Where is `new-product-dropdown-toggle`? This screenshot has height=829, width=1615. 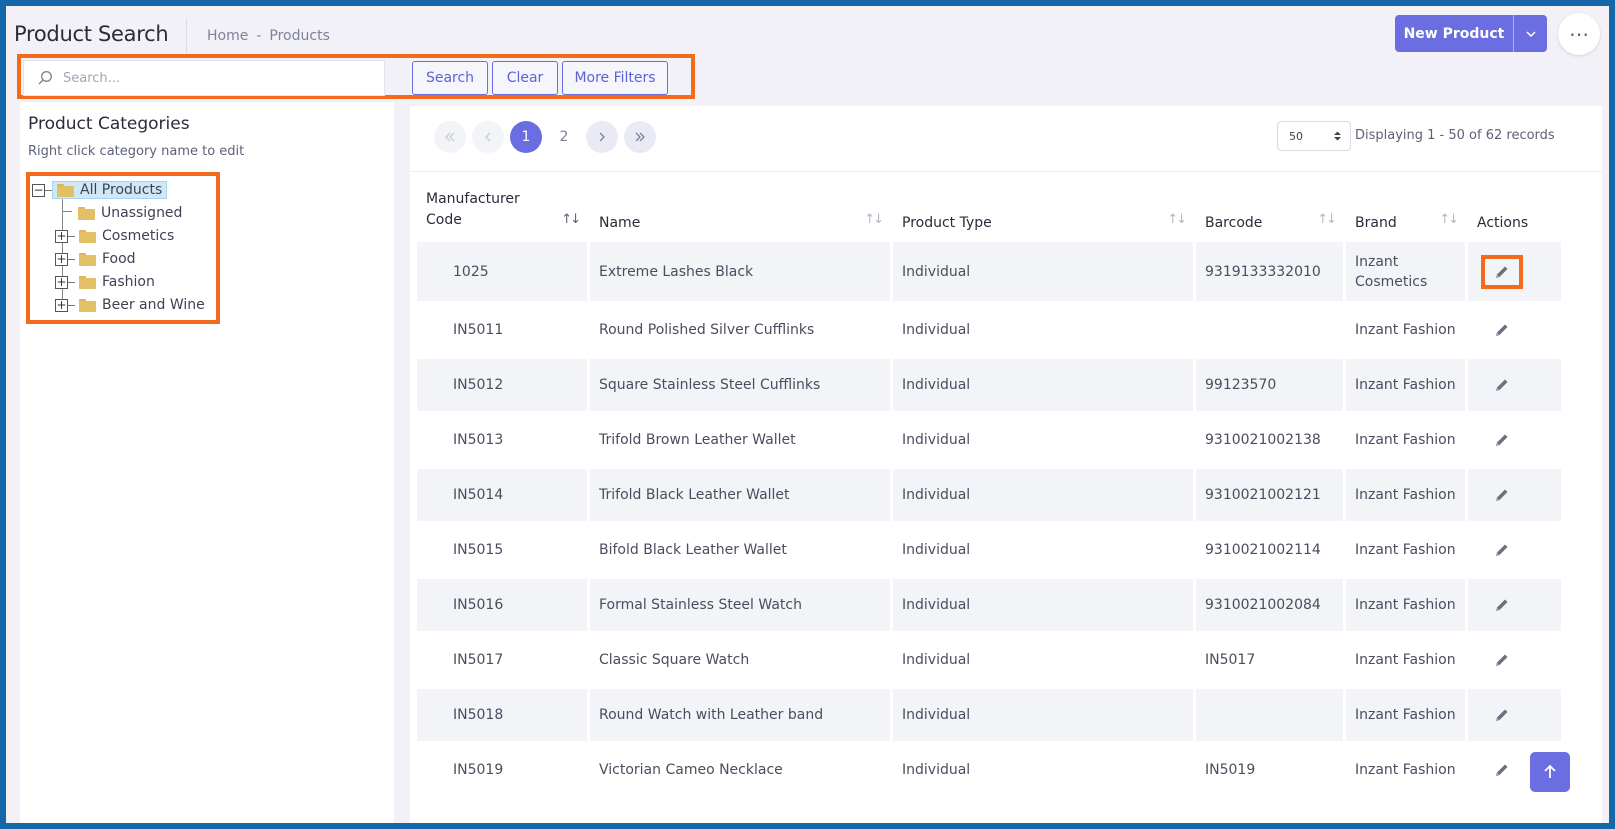
new-product-dropdown-toggle is located at coordinates (1530, 33).